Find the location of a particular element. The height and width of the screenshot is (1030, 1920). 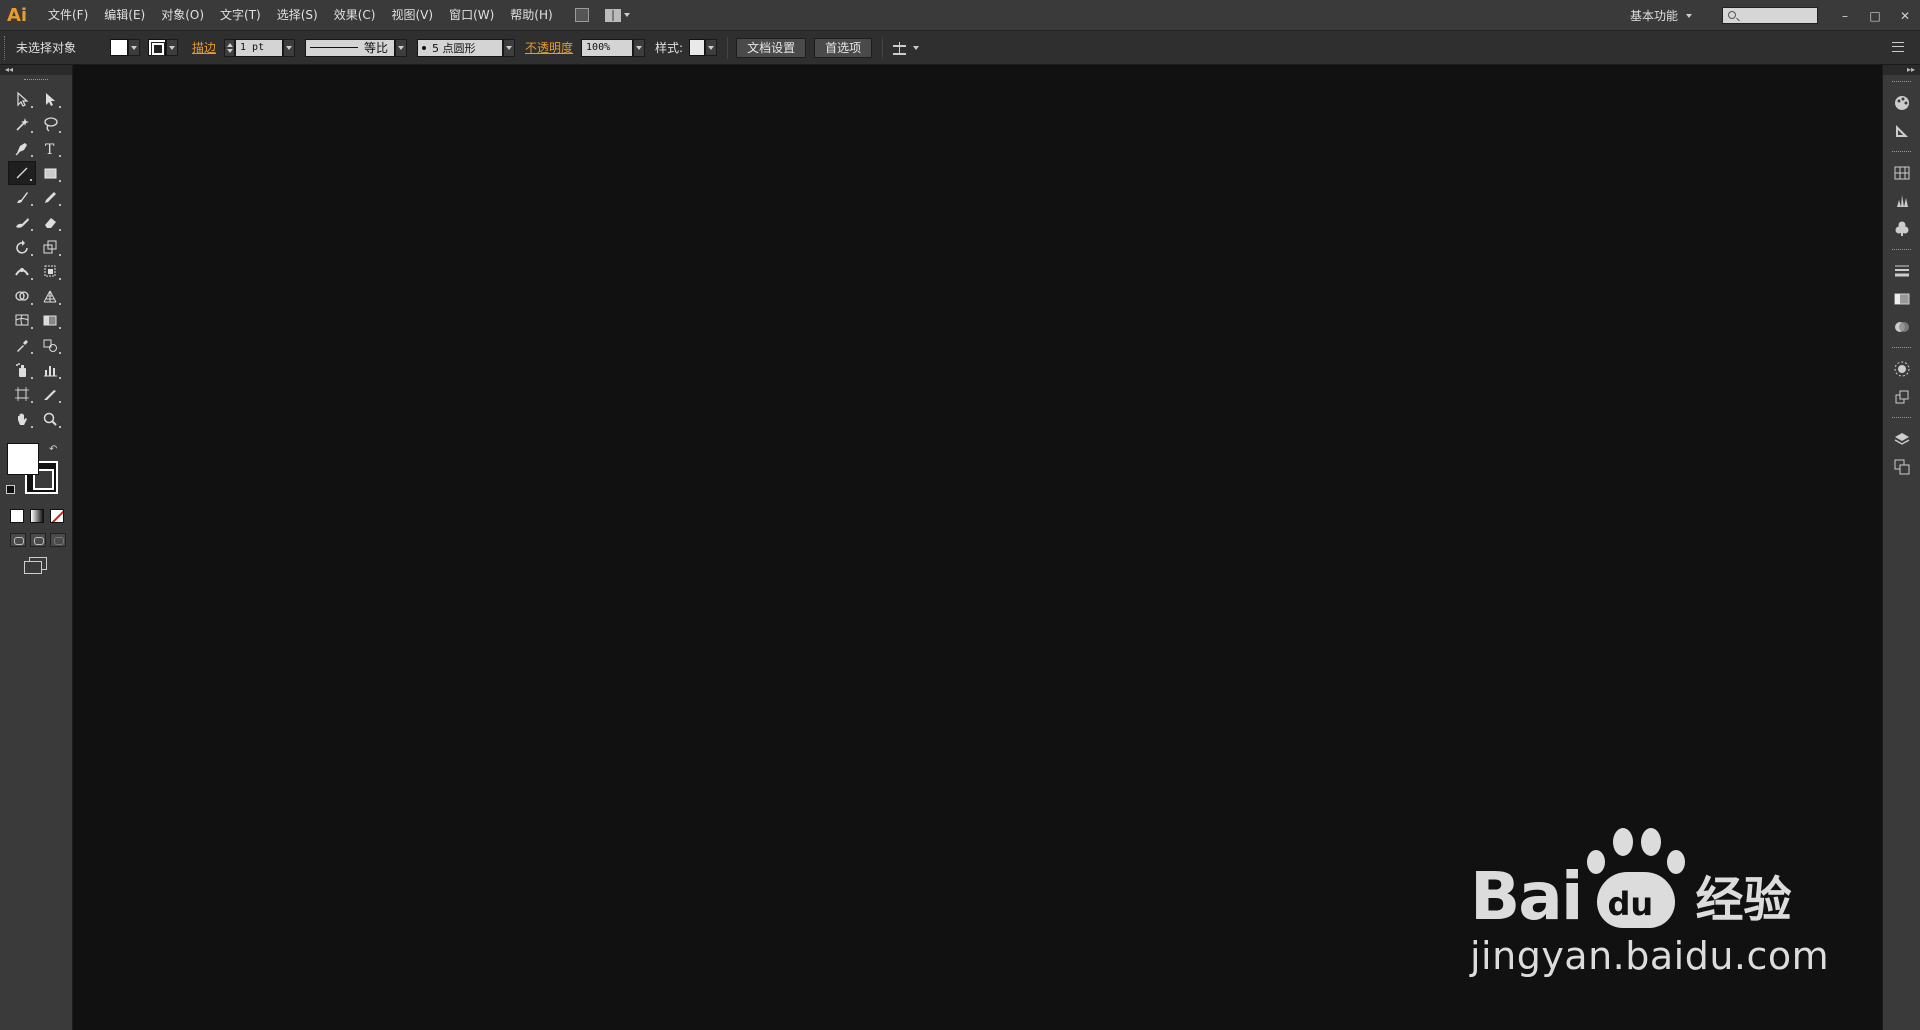

screen-mode-button is located at coordinates (35, 566).